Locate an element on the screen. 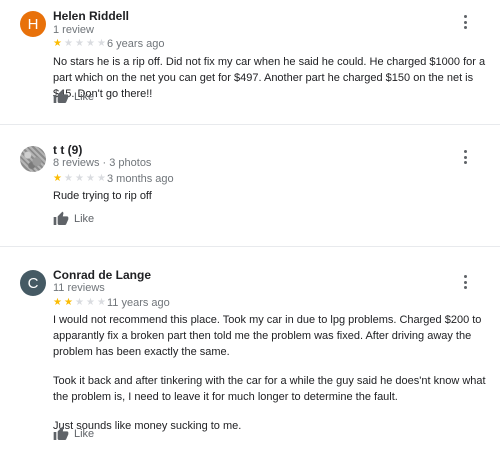 Image resolution: width=500 pixels, height=449 pixels. avatar: C is located at coordinates (33, 283).